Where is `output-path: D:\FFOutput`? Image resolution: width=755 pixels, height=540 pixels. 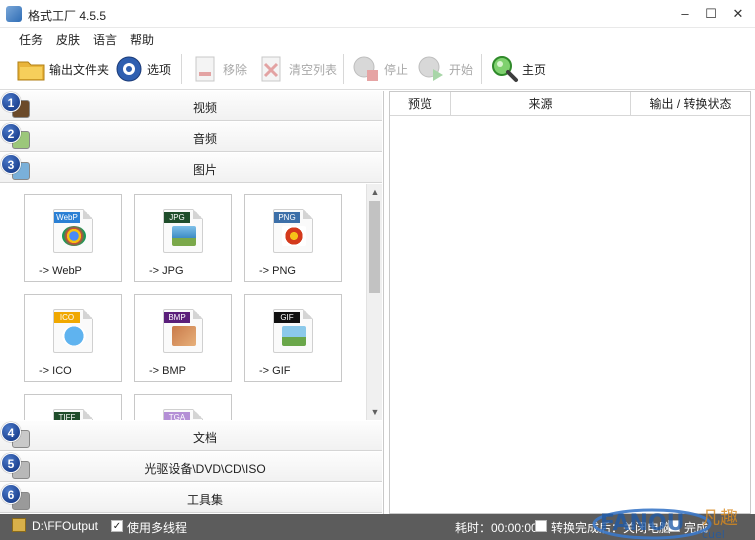
output-path: D:\FFOutput is located at coordinates (65, 526).